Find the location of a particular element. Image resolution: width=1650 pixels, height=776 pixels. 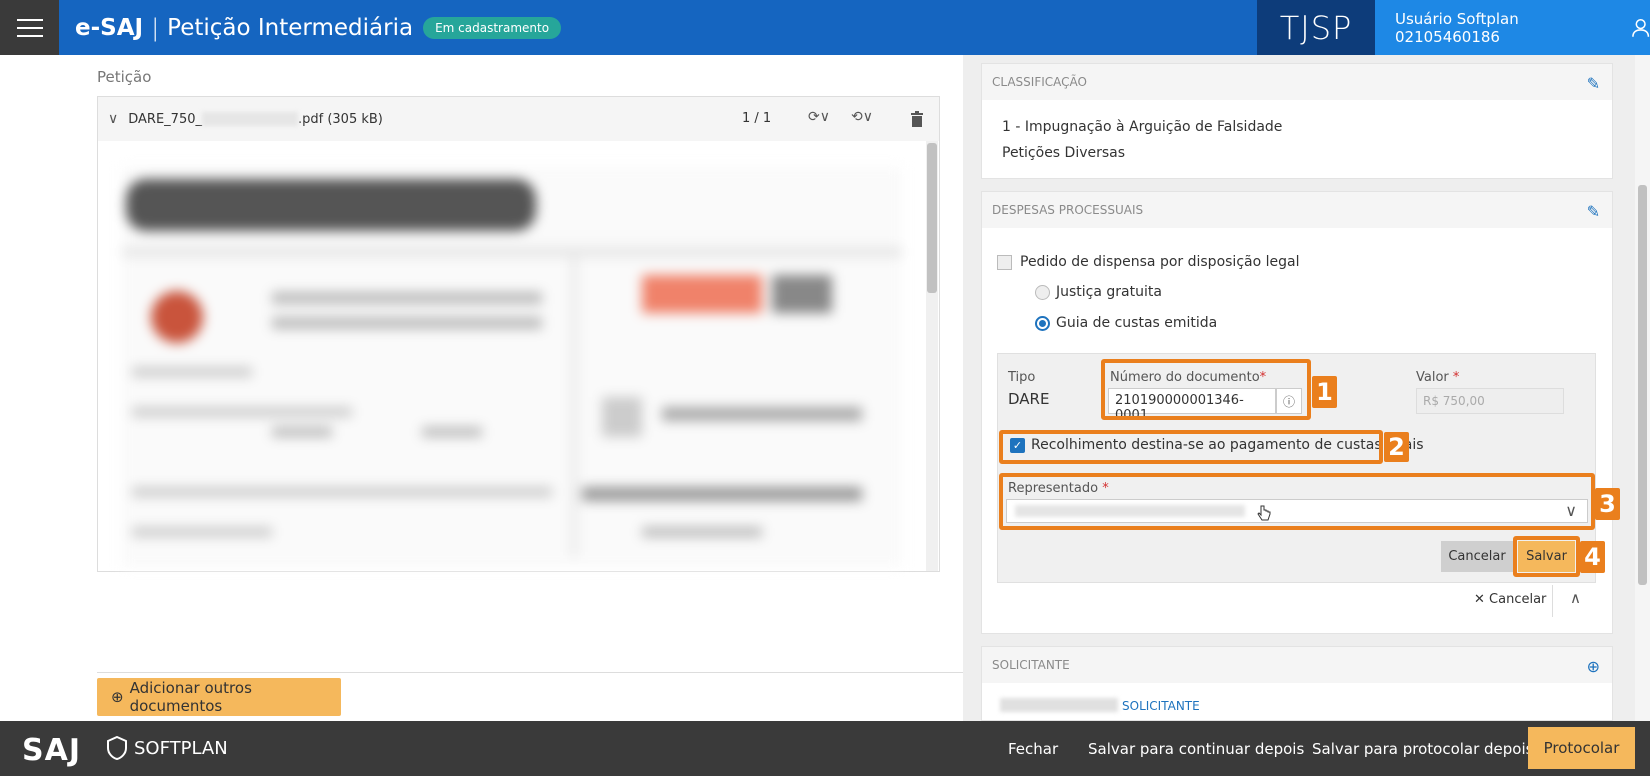

guia-custas-label: Guia de custas emitida is located at coordinates (1137, 323).